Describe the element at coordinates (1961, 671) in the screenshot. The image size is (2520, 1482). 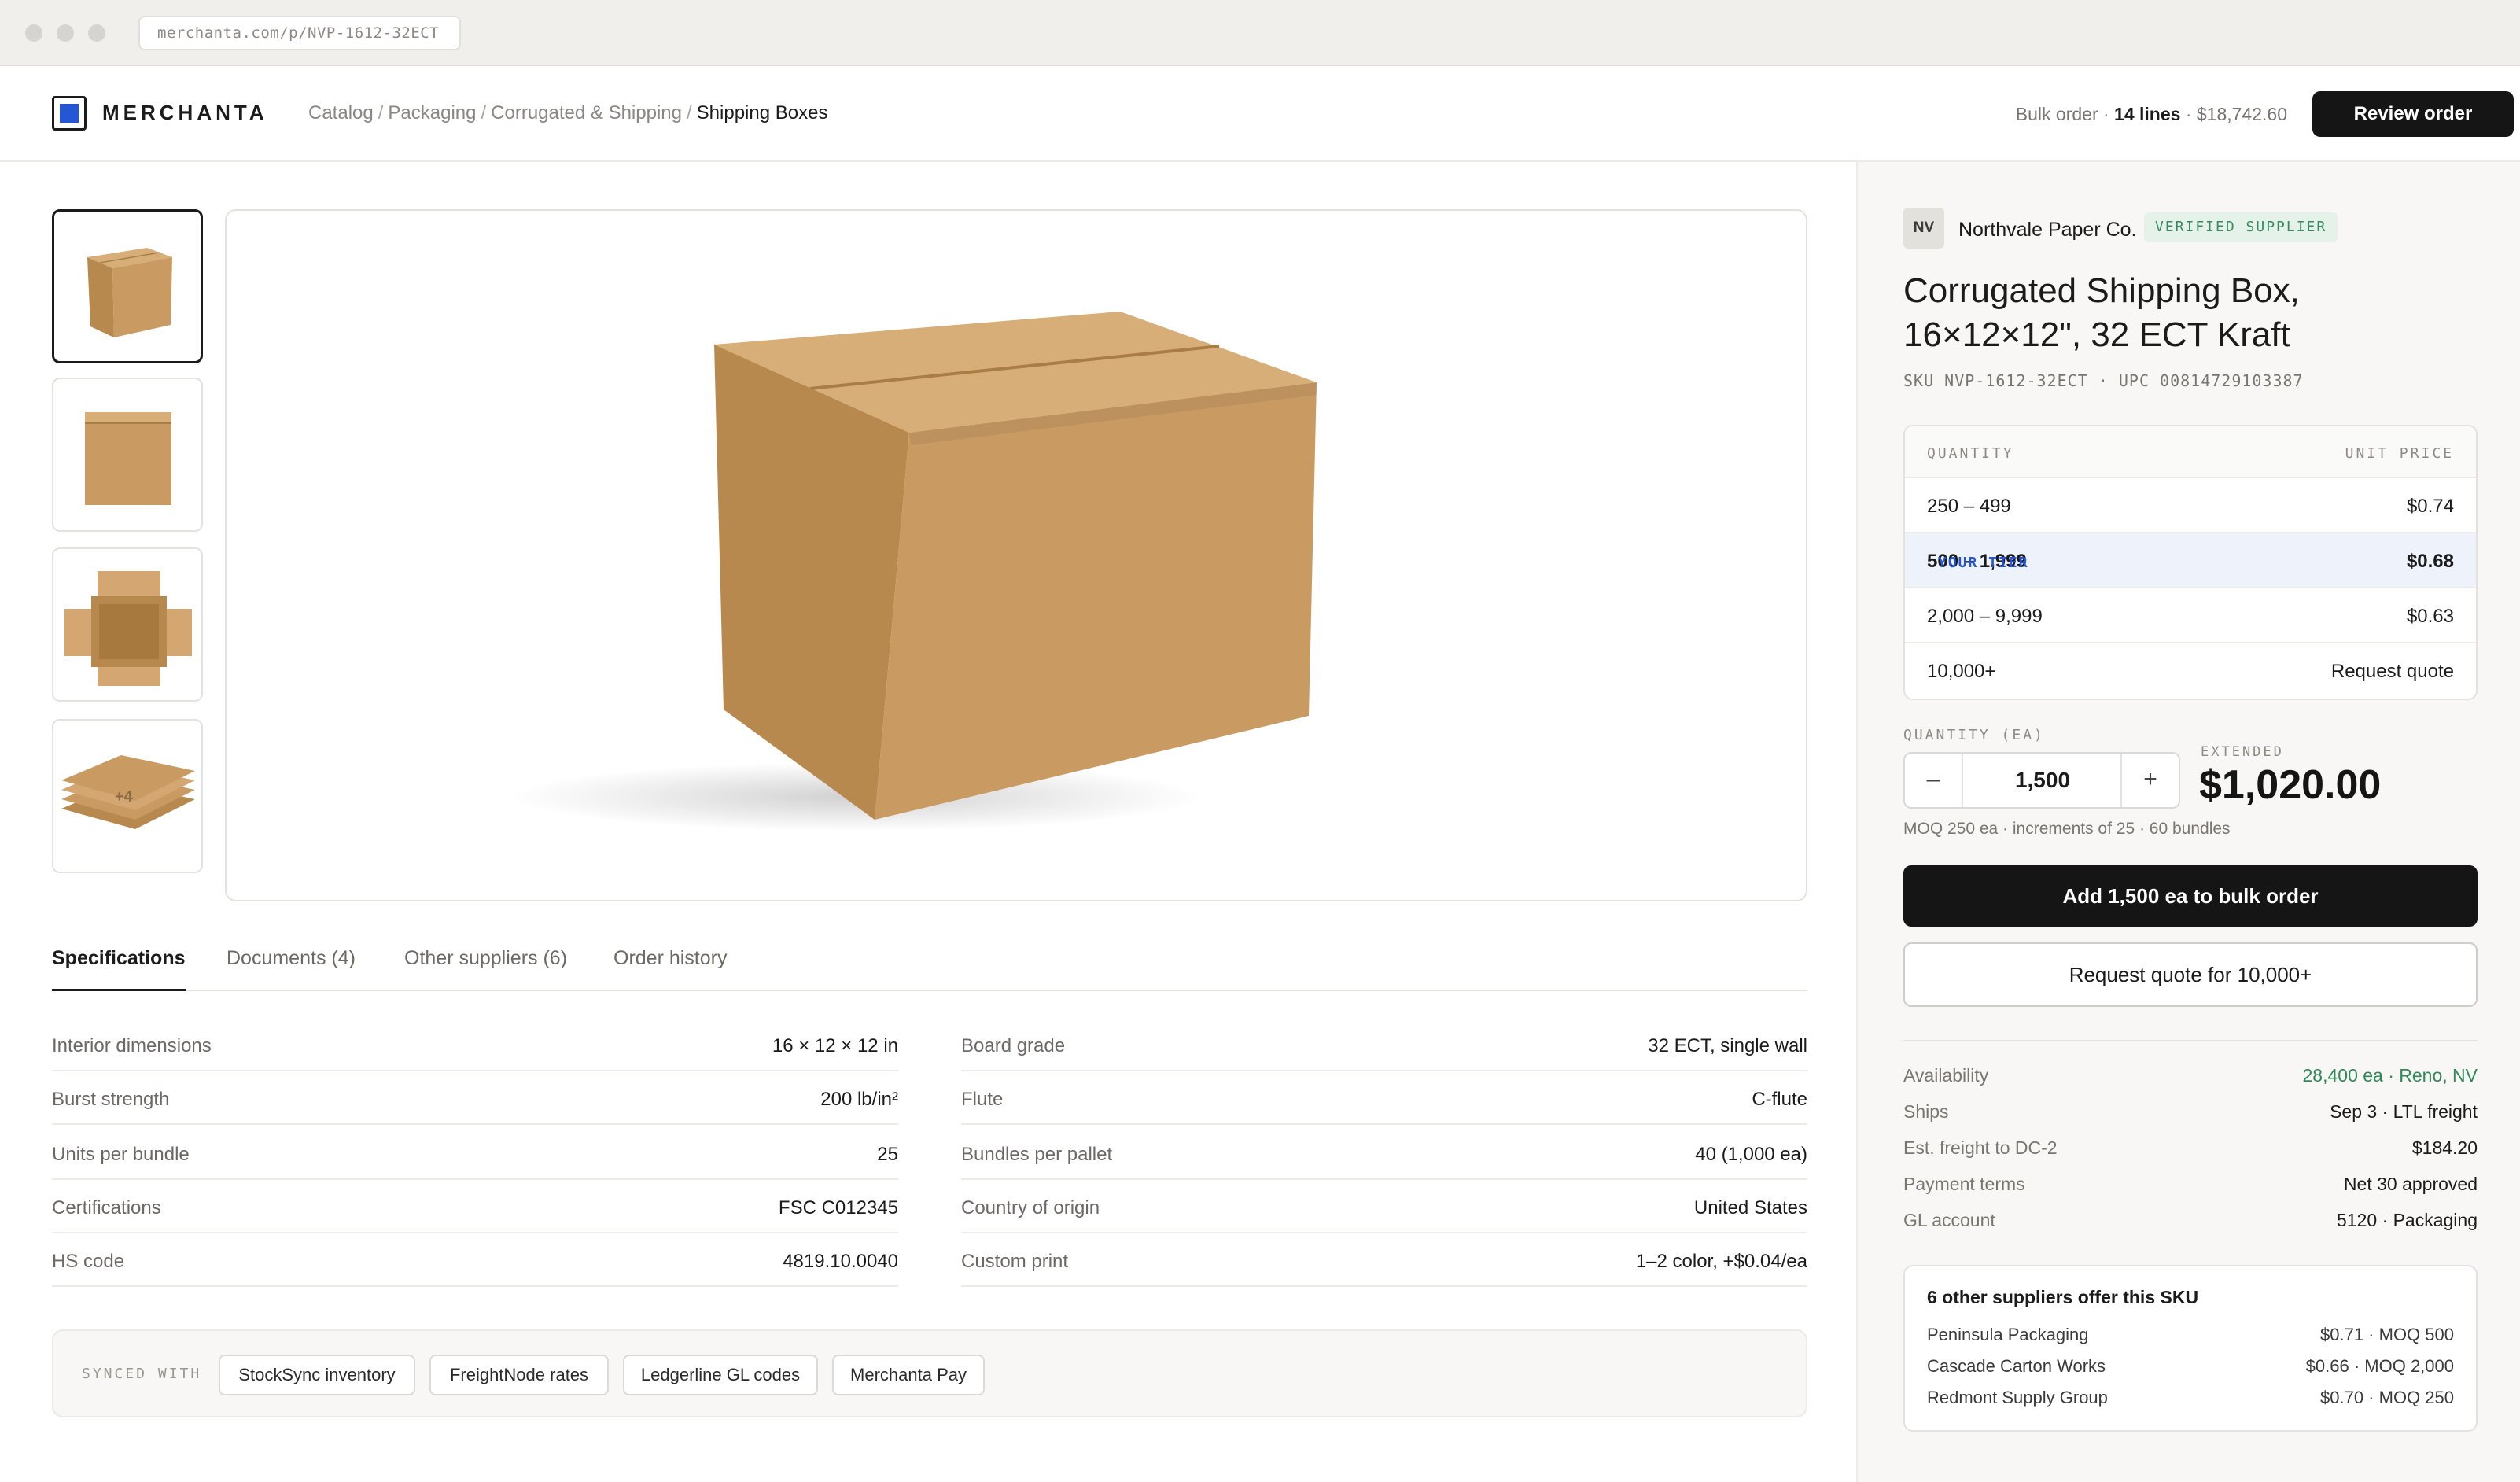
I see `tier-quantity: 10,000+` at that location.